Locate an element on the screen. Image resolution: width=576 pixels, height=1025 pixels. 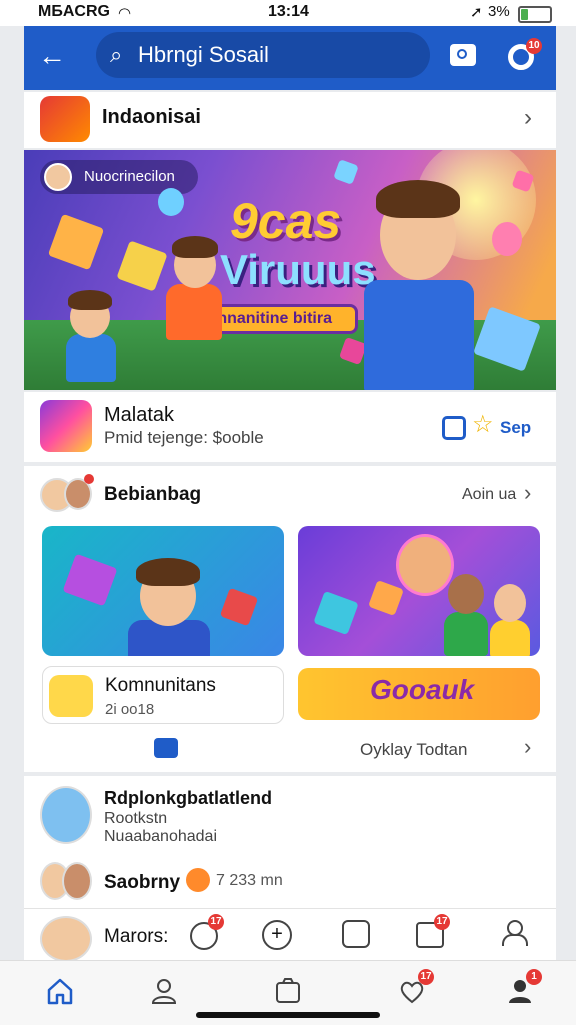
list-item: Marors: 17 + 17 is located at coordinates (290, 937).